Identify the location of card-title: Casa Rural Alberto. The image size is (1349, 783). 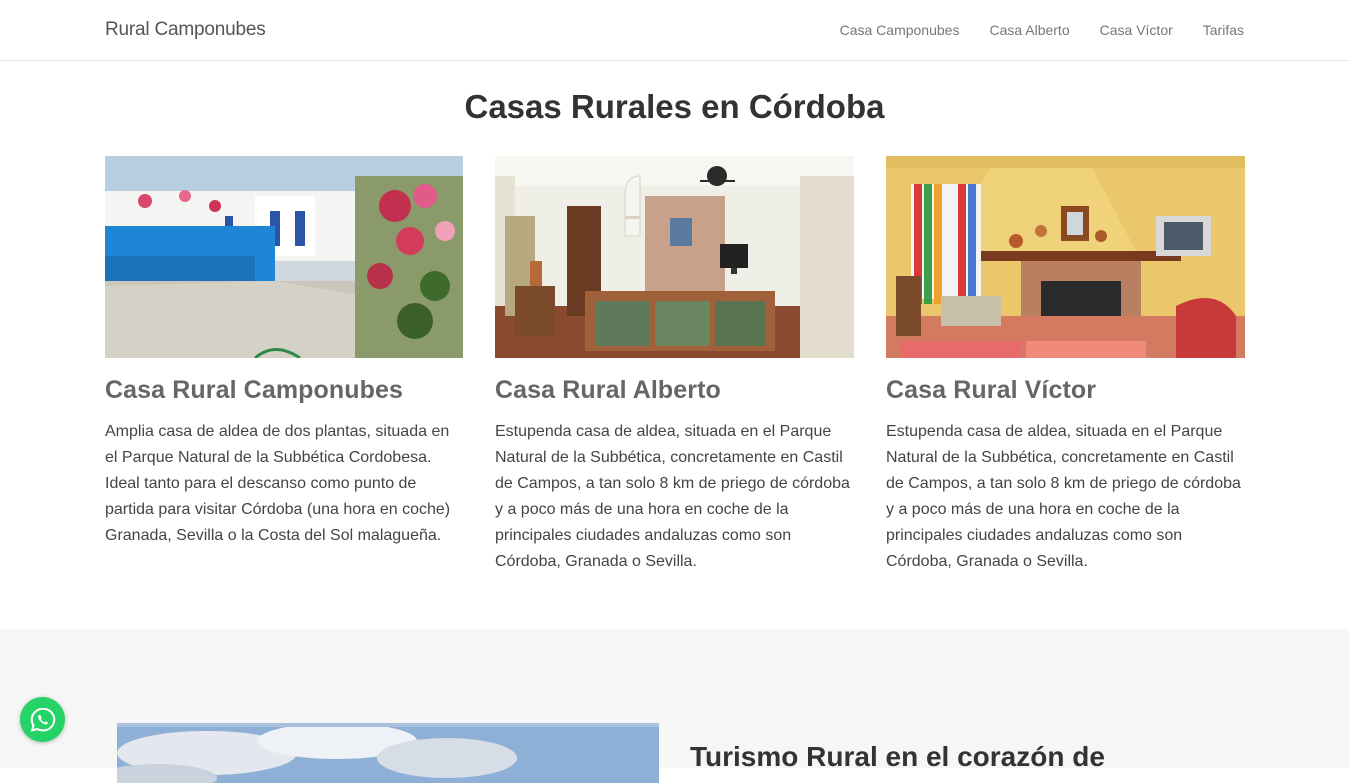
(674, 390).